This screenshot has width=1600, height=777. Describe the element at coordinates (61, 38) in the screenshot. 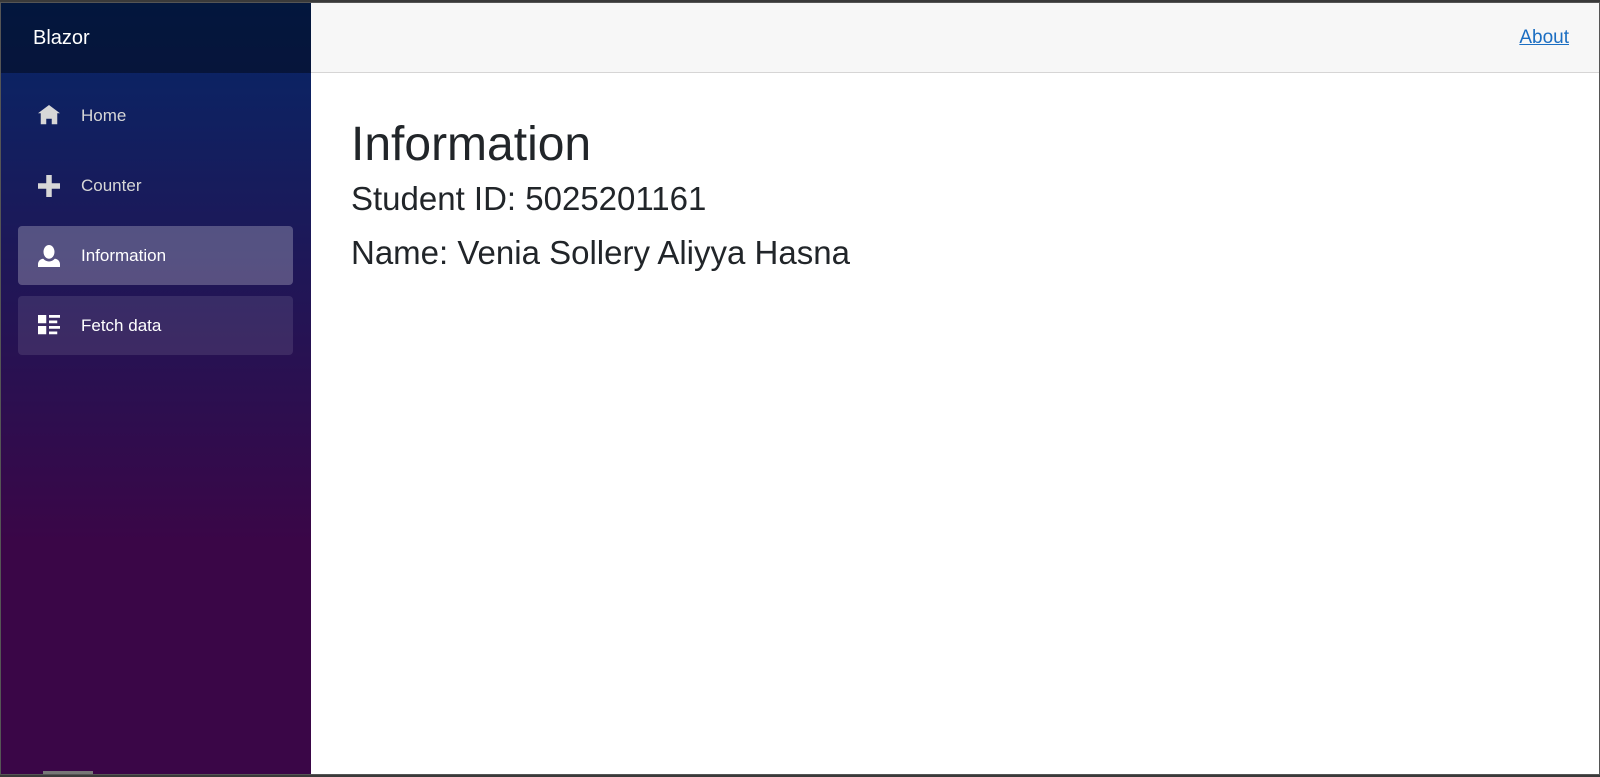

I see `brand-link: Blazor` at that location.